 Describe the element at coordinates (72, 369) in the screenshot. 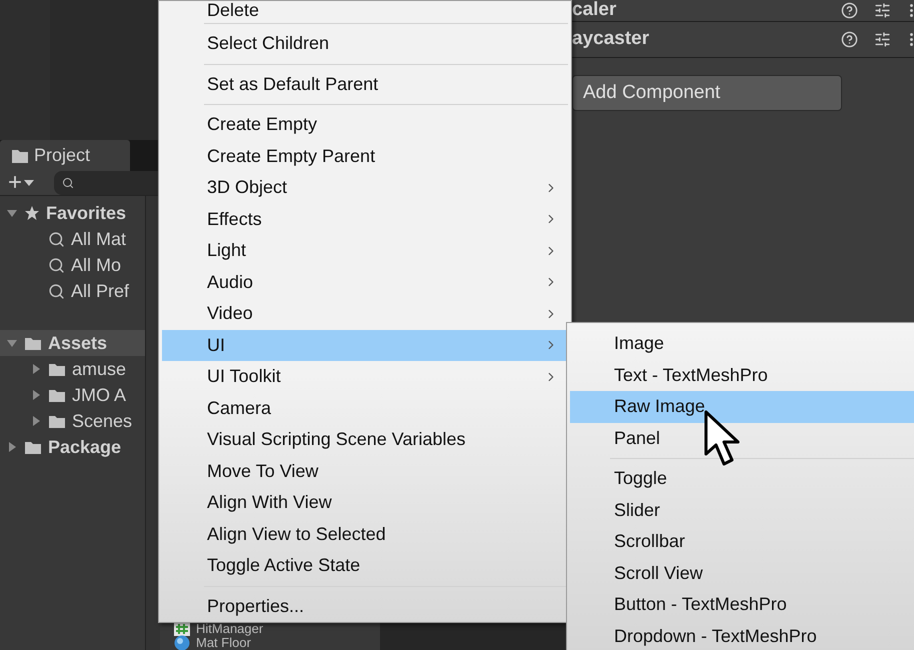

I see `tree-item: amuse` at that location.